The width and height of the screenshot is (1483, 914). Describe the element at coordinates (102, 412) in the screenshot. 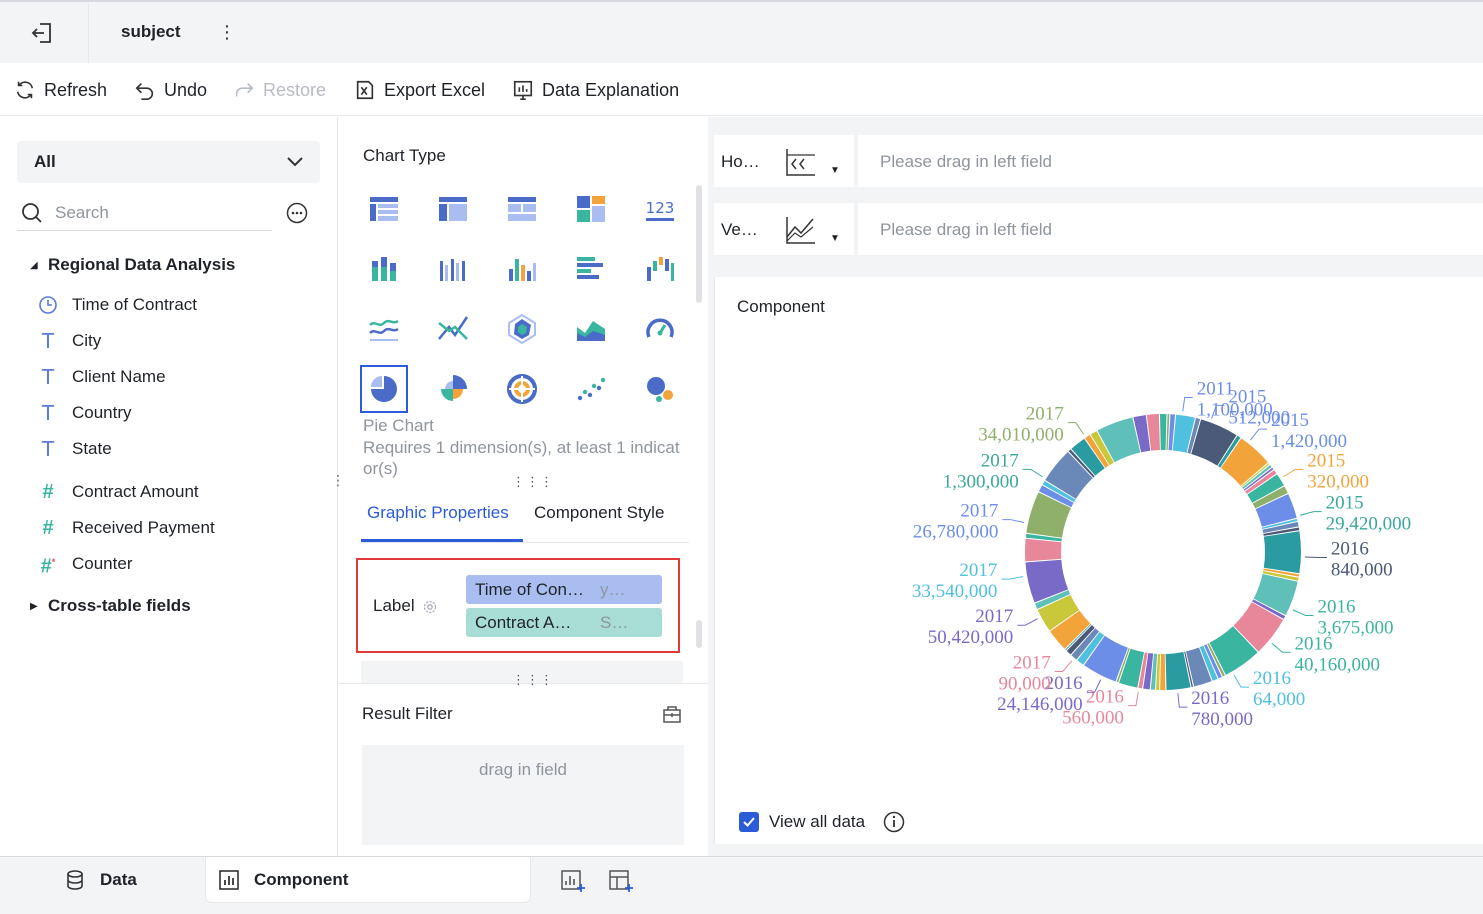

I see `field-label: Country` at that location.